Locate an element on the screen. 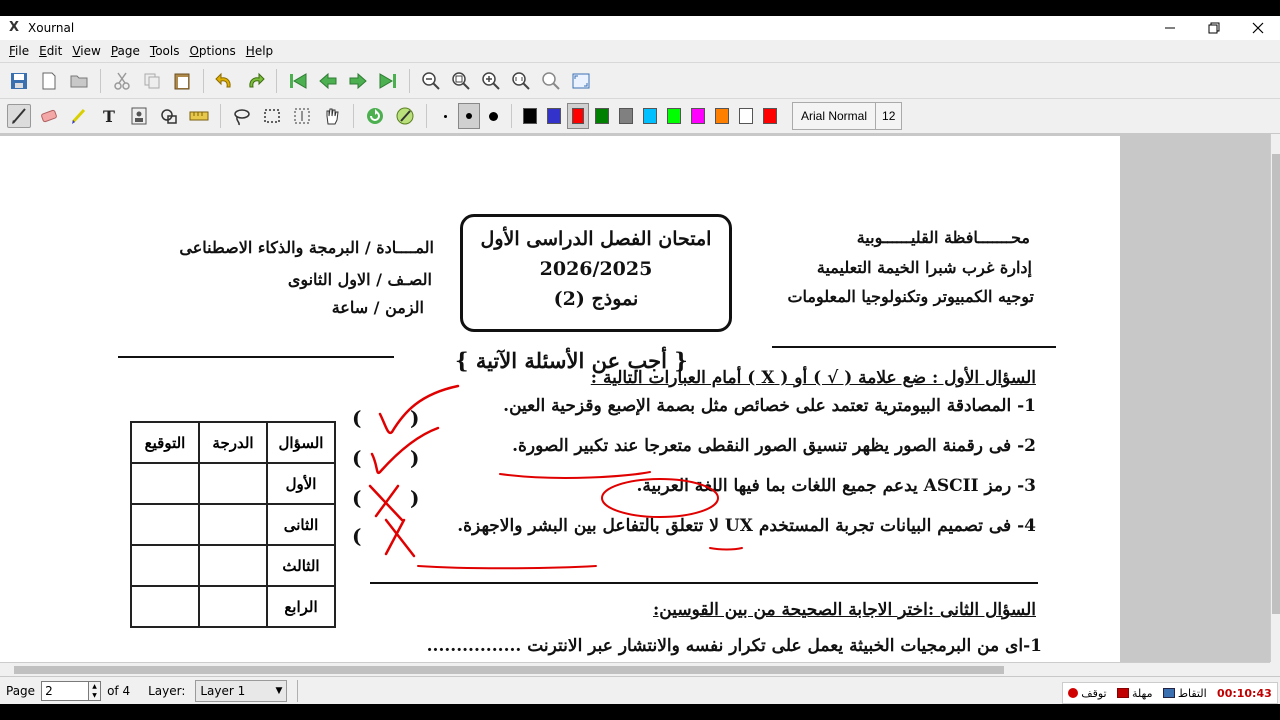  close-button is located at coordinates (1258, 28).